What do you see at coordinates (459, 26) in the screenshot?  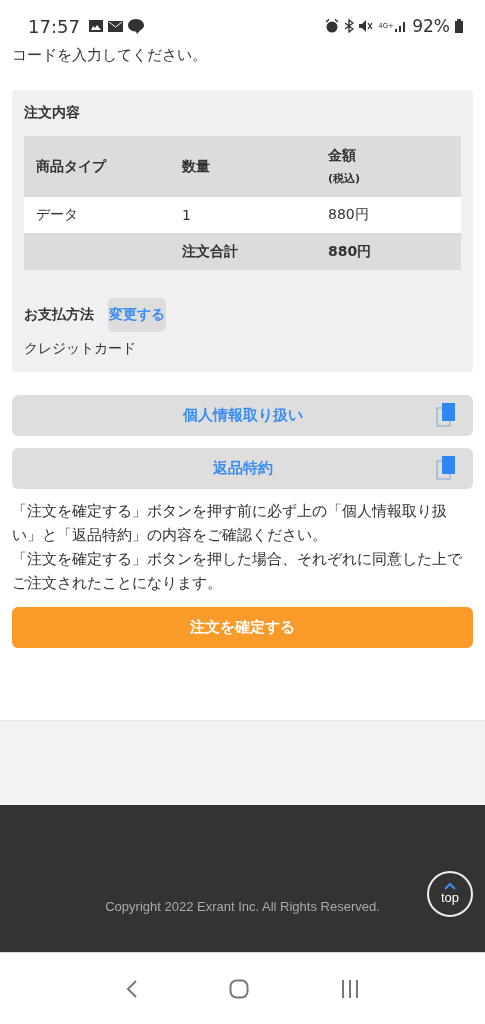 I see `battery-icon` at bounding box center [459, 26].